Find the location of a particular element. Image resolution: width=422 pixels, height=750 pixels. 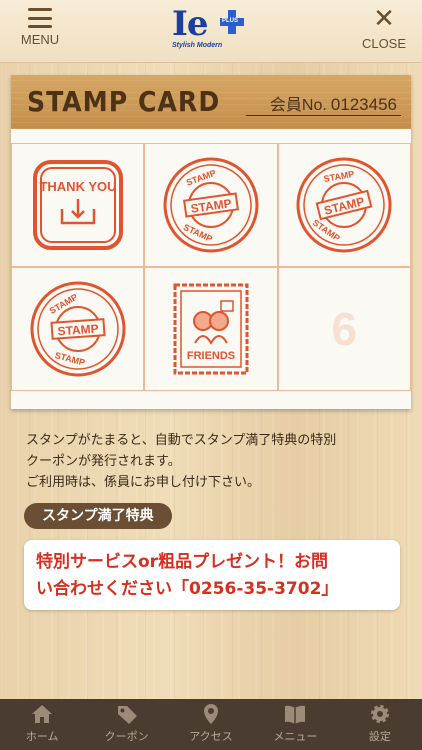

stamp-cell-empty: 6 is located at coordinates (344, 329).